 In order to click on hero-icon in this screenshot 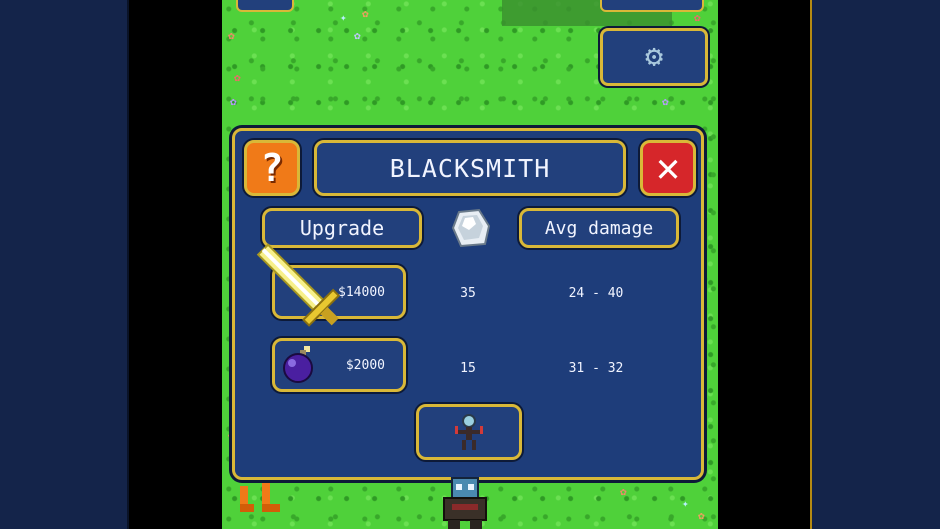, I will do `click(469, 432)`.